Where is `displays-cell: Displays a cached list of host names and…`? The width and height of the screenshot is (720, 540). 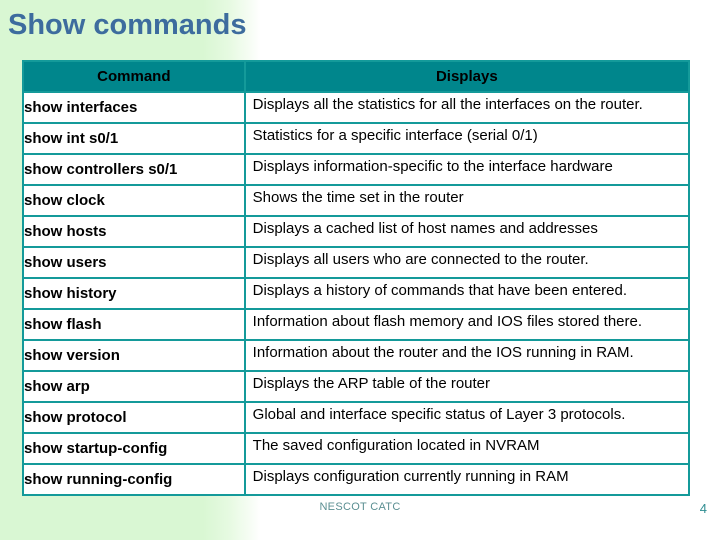 displays-cell: Displays a cached list of host names and… is located at coordinates (467, 231).